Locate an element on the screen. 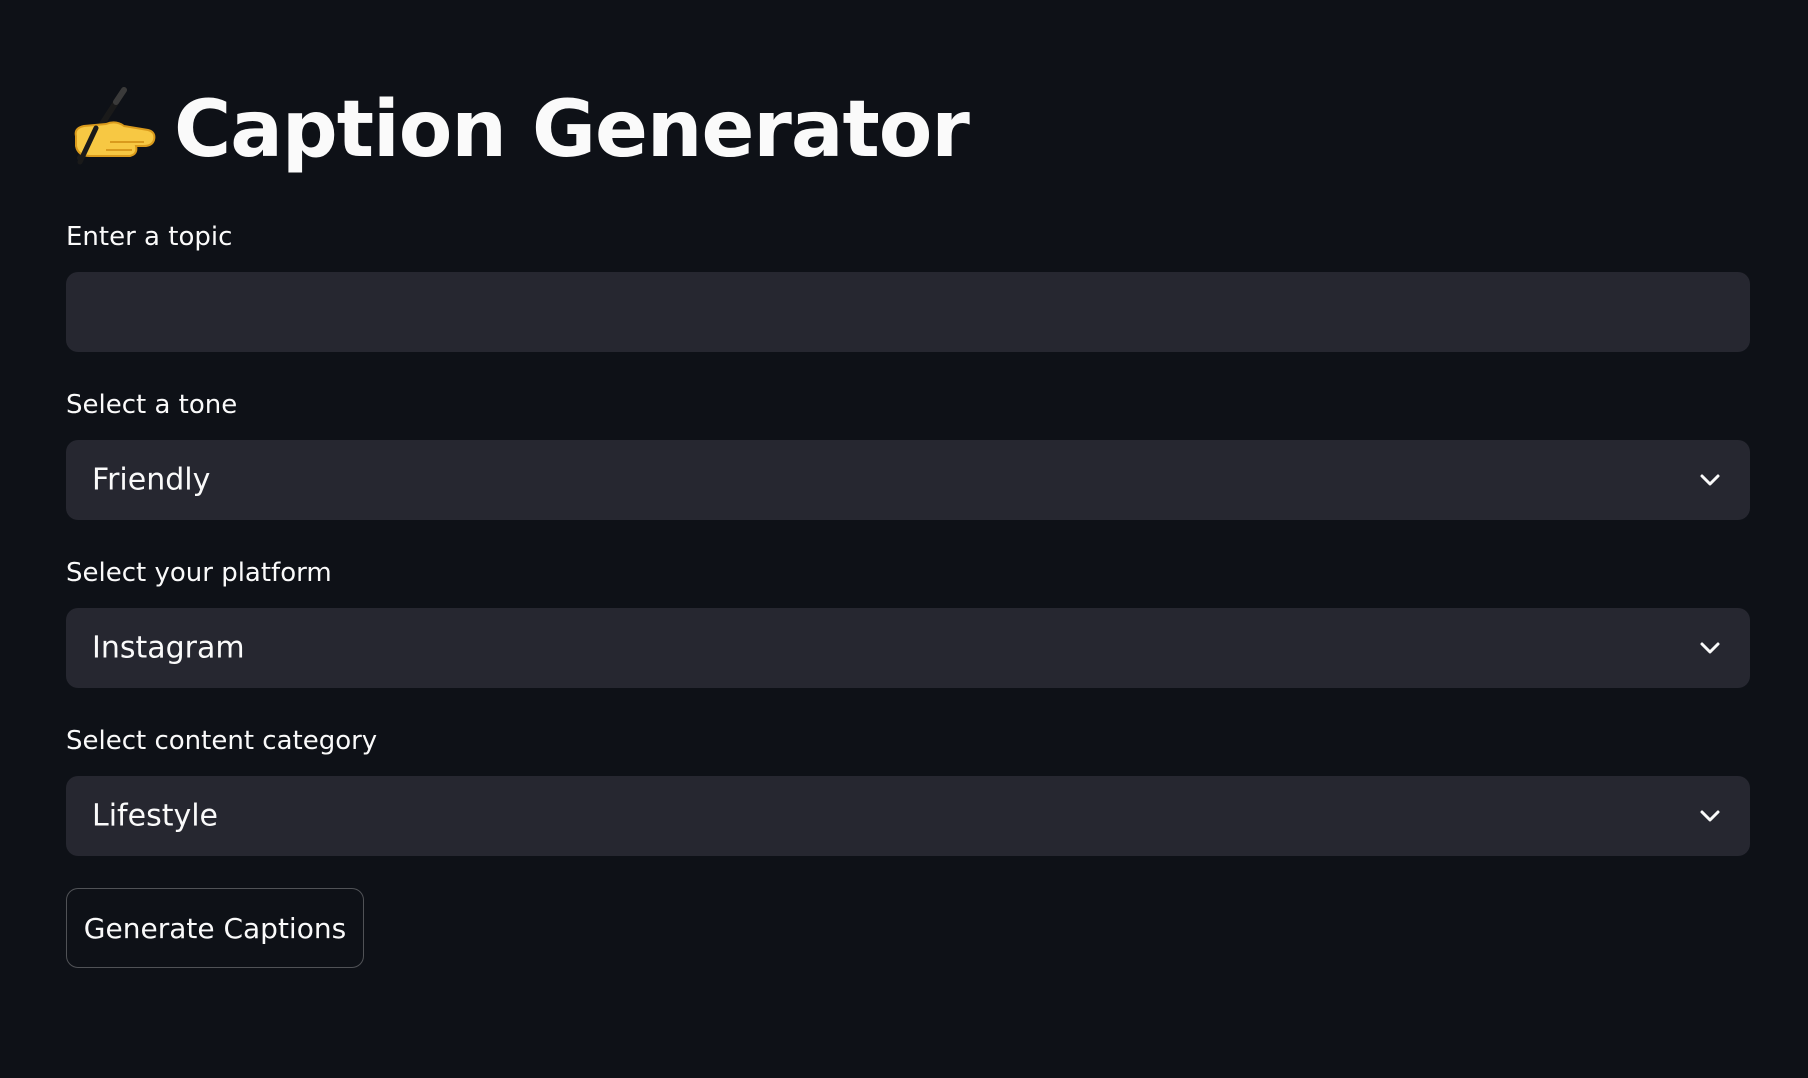  page-title: Caption Generator is located at coordinates (518, 130).